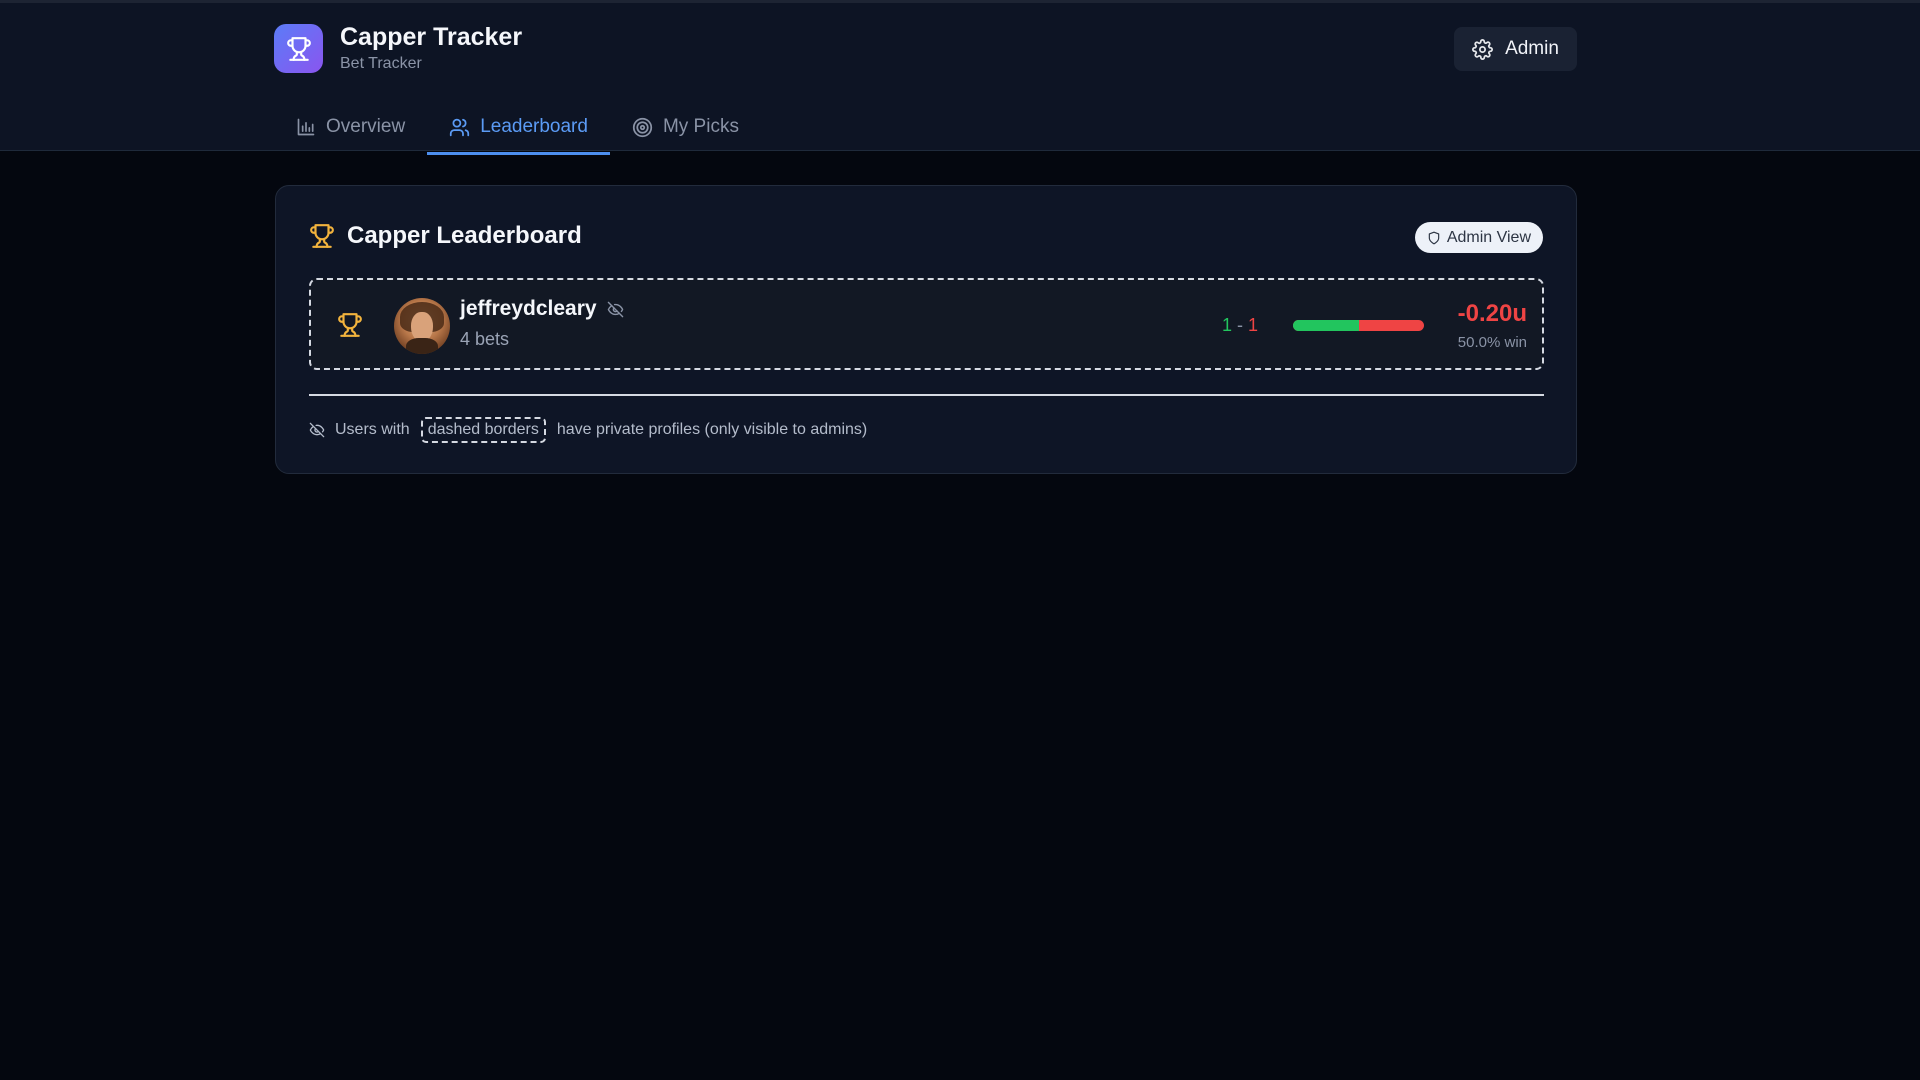  Describe the element at coordinates (1492, 342) in the screenshot. I see `win-percentage: 50.0% win` at that location.